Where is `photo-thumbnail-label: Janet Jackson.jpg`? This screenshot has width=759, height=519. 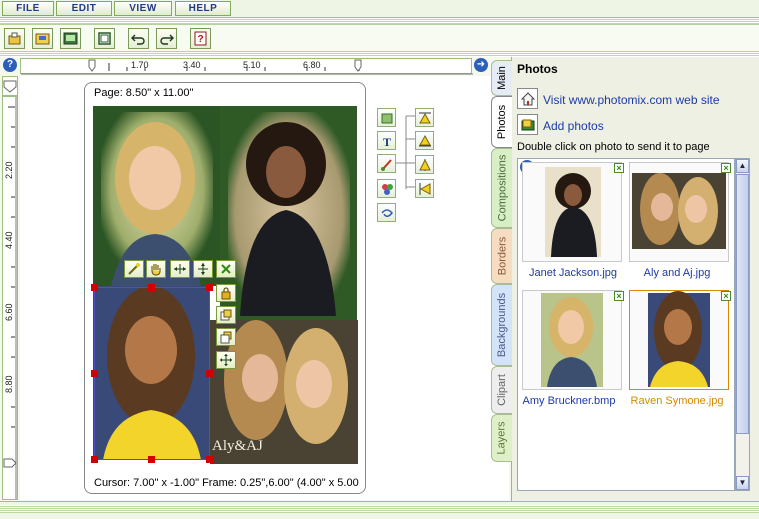 photo-thumbnail-label: Janet Jackson.jpg is located at coordinates (573, 273).